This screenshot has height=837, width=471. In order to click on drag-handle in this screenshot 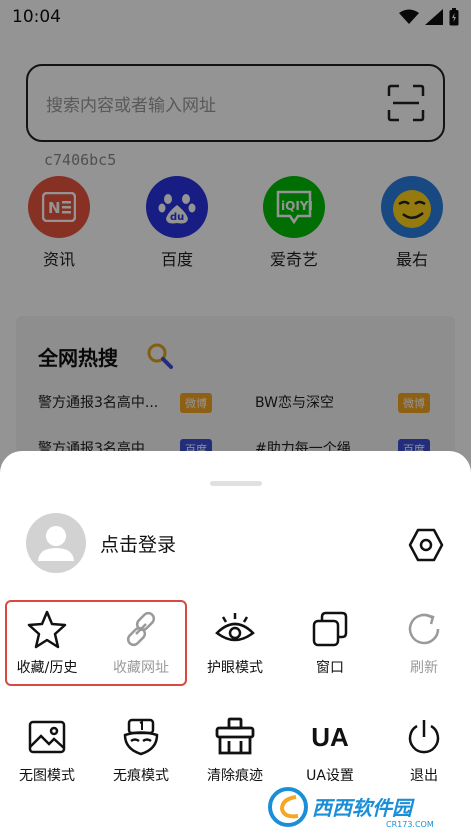, I will do `click(236, 483)`.